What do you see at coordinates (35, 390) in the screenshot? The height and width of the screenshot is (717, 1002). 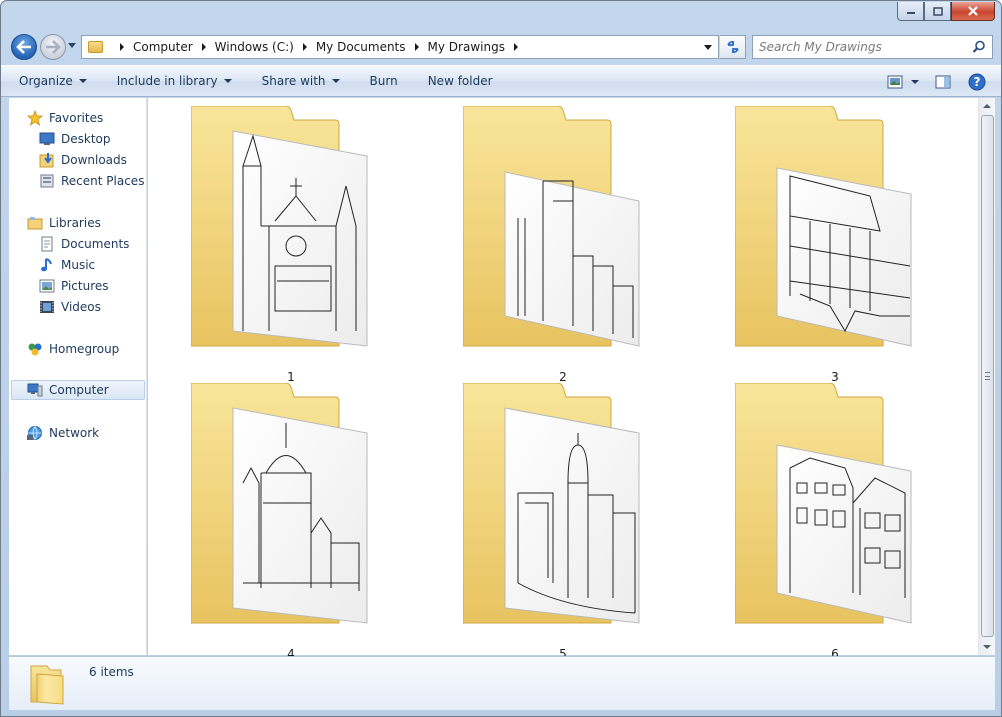 I see `computer-icon` at bounding box center [35, 390].